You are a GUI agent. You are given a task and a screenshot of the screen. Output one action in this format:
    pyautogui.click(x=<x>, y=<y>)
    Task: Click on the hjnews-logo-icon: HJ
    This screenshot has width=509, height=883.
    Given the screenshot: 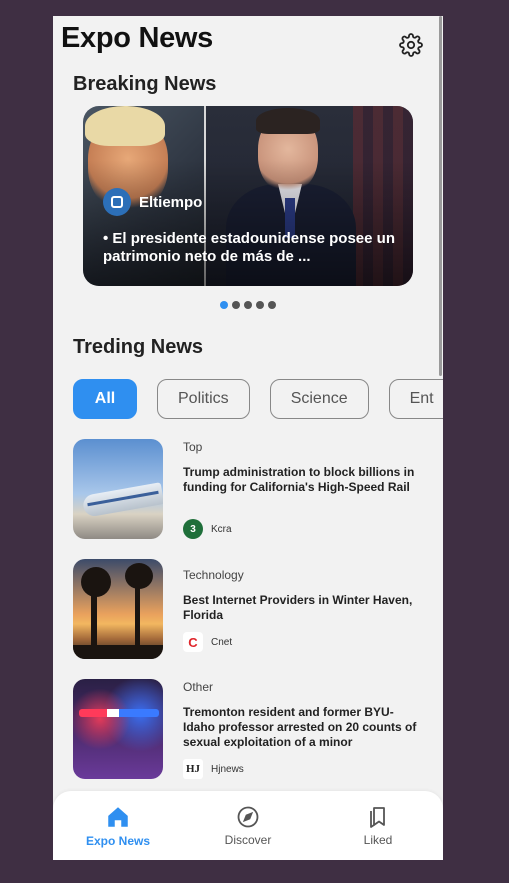 What is the action you would take?
    pyautogui.click(x=193, y=769)
    